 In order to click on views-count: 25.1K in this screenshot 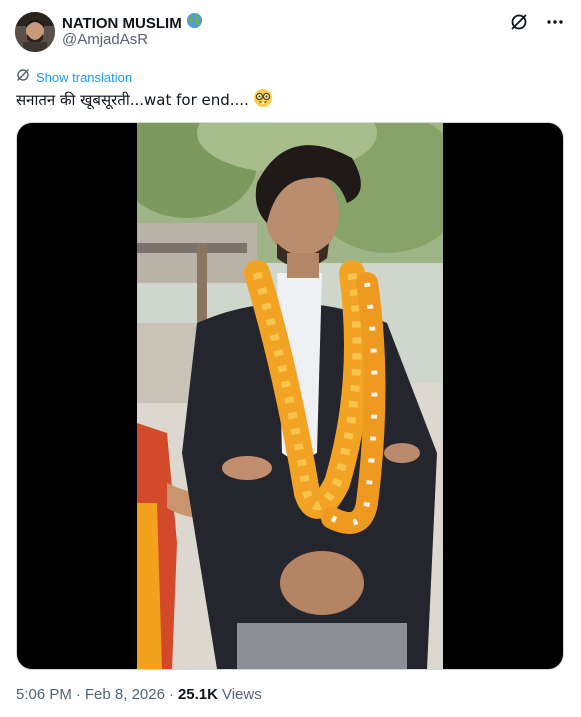, I will do `click(197, 694)`.